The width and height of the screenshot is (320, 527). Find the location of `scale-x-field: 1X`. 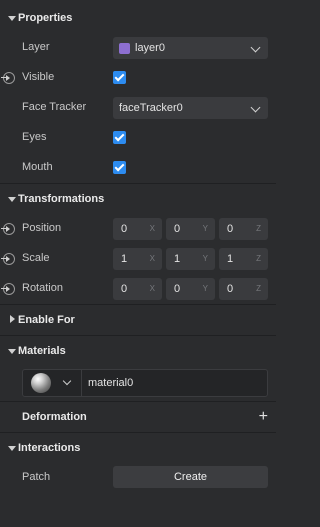

scale-x-field: 1X is located at coordinates (137, 259).